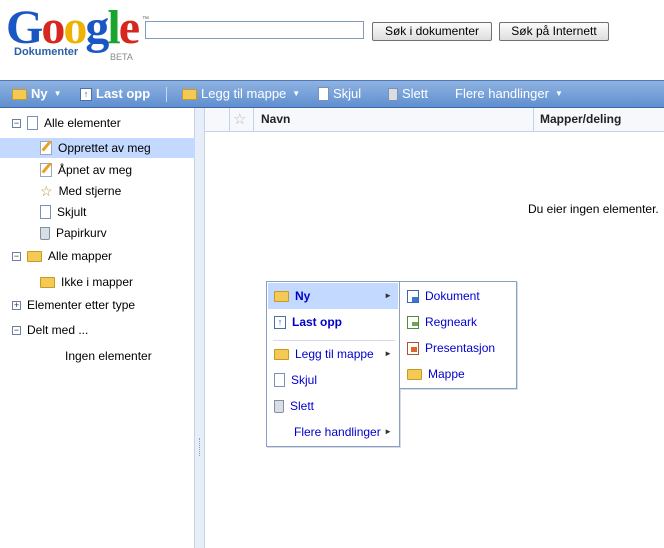 This screenshot has height=548, width=664. Describe the element at coordinates (275, 119) in the screenshot. I see `column-header-name: Navn` at that location.